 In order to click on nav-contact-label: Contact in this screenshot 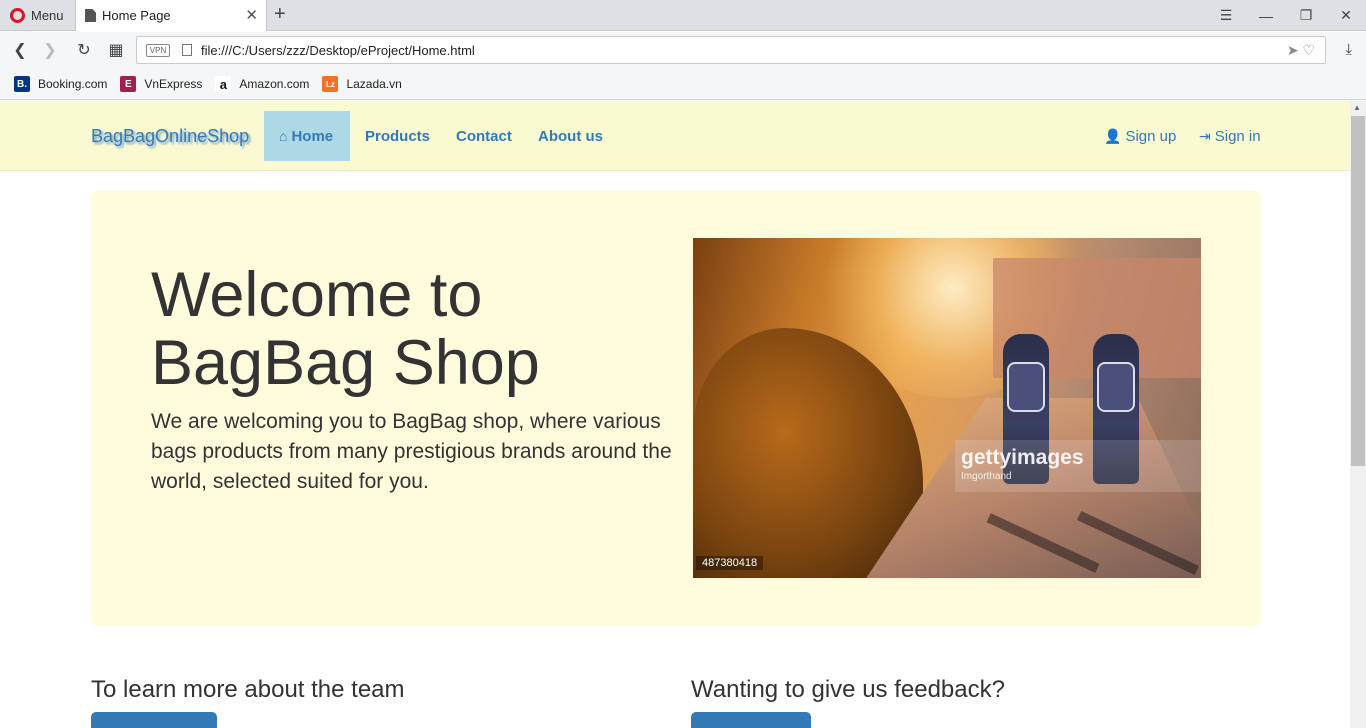, I will do `click(484, 136)`.